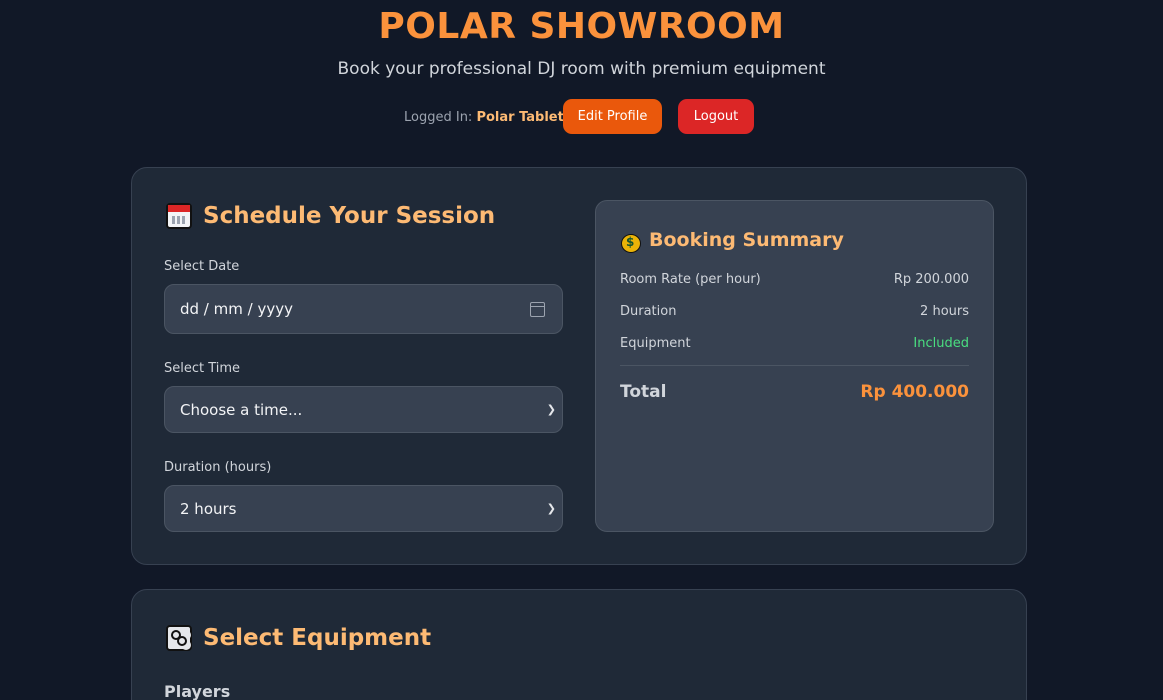 This screenshot has height=700, width=1163. I want to click on time-label: Select Time, so click(202, 368).